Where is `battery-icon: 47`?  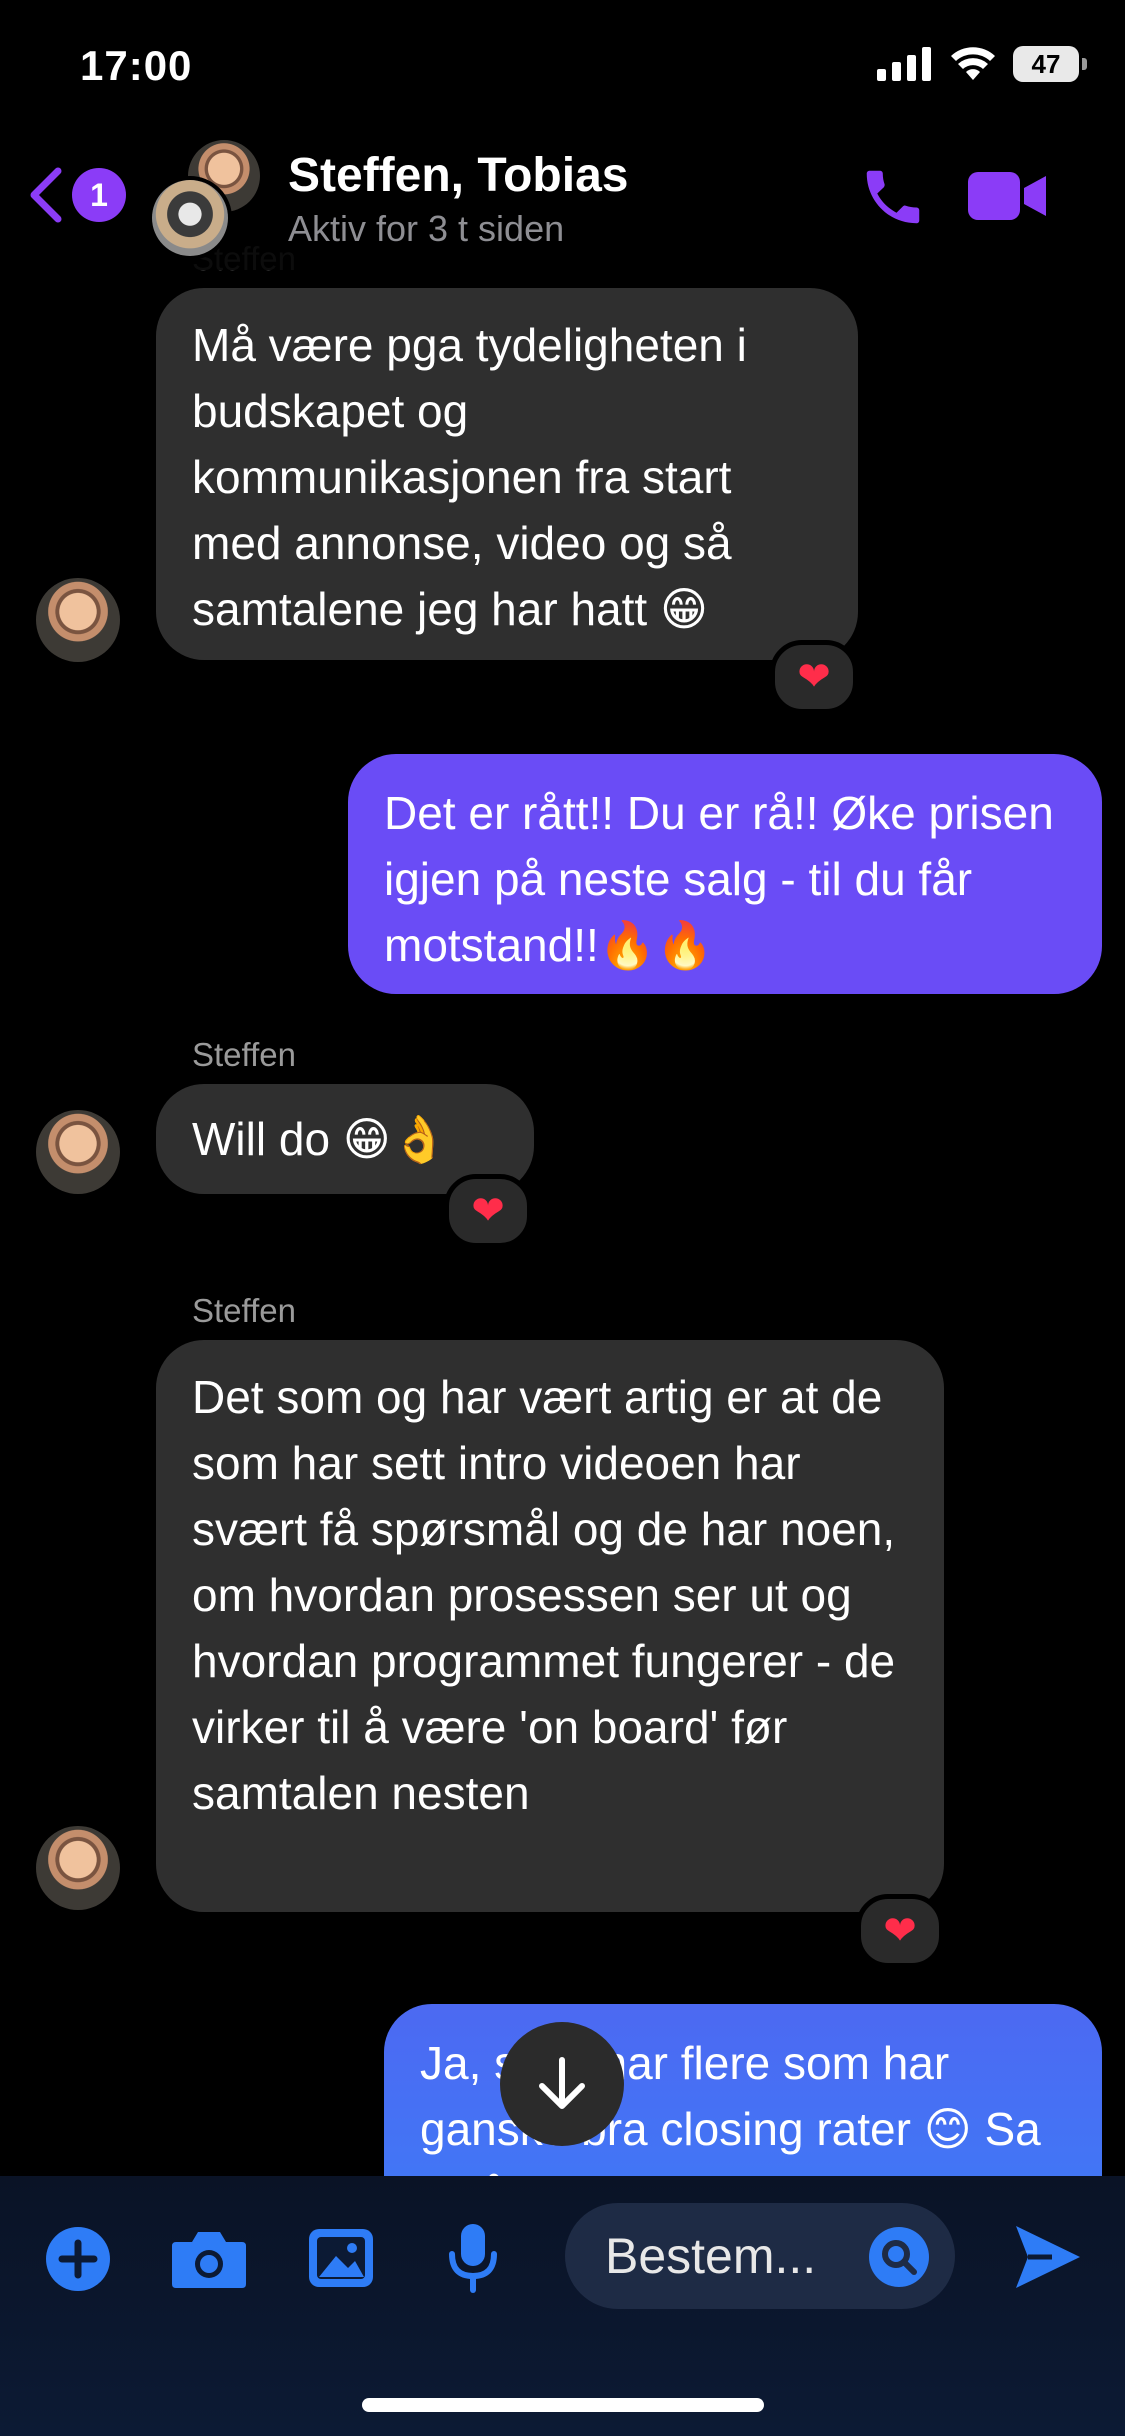 battery-icon: 47 is located at coordinates (1050, 64).